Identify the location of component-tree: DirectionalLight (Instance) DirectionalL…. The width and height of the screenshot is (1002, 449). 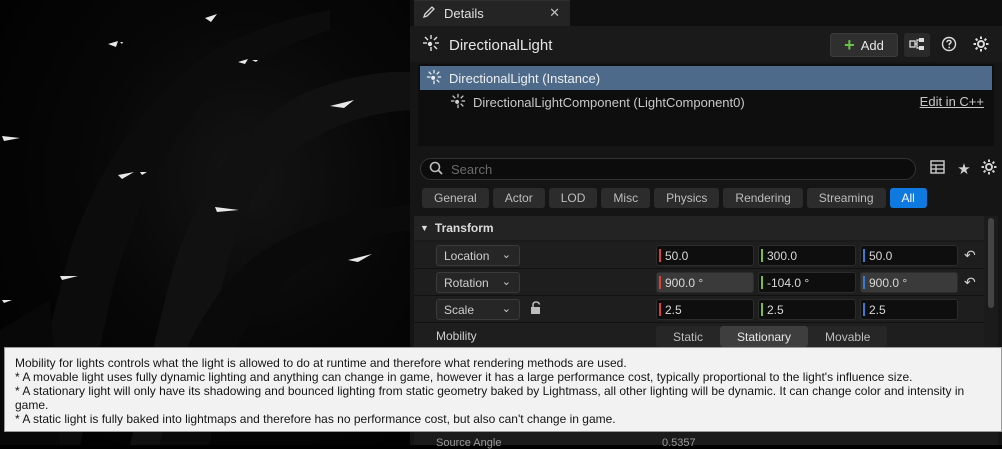
(706, 105).